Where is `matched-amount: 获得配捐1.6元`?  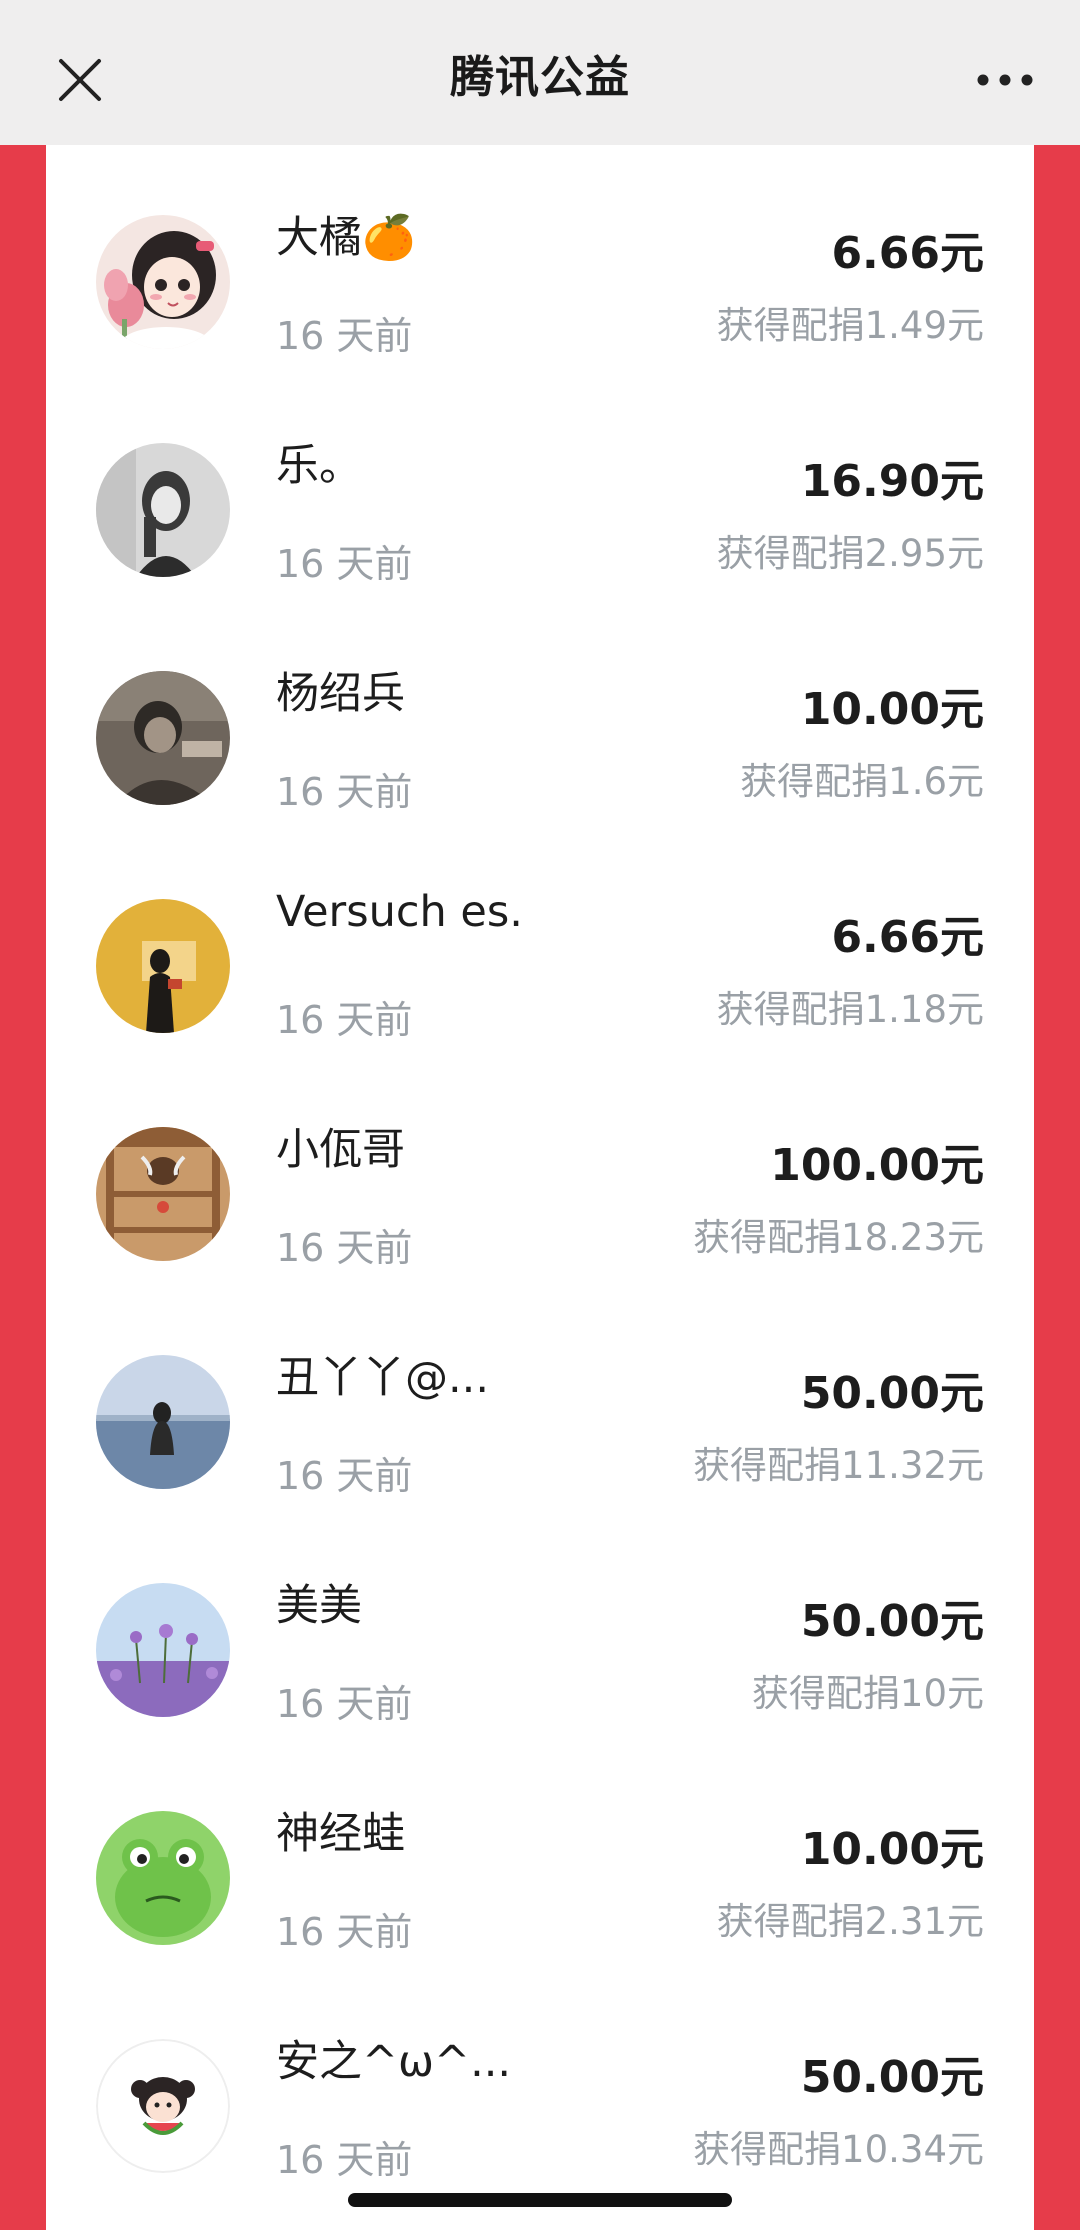
matched-amount: 获得配捐1.6元 is located at coordinates (862, 781).